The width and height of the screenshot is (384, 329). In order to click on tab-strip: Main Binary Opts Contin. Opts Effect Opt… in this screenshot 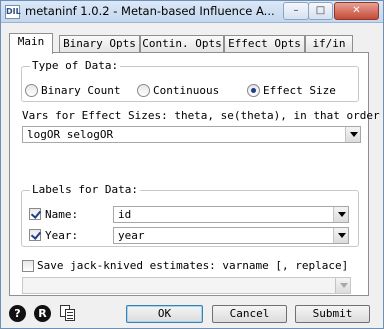, I will do `click(193, 43)`.